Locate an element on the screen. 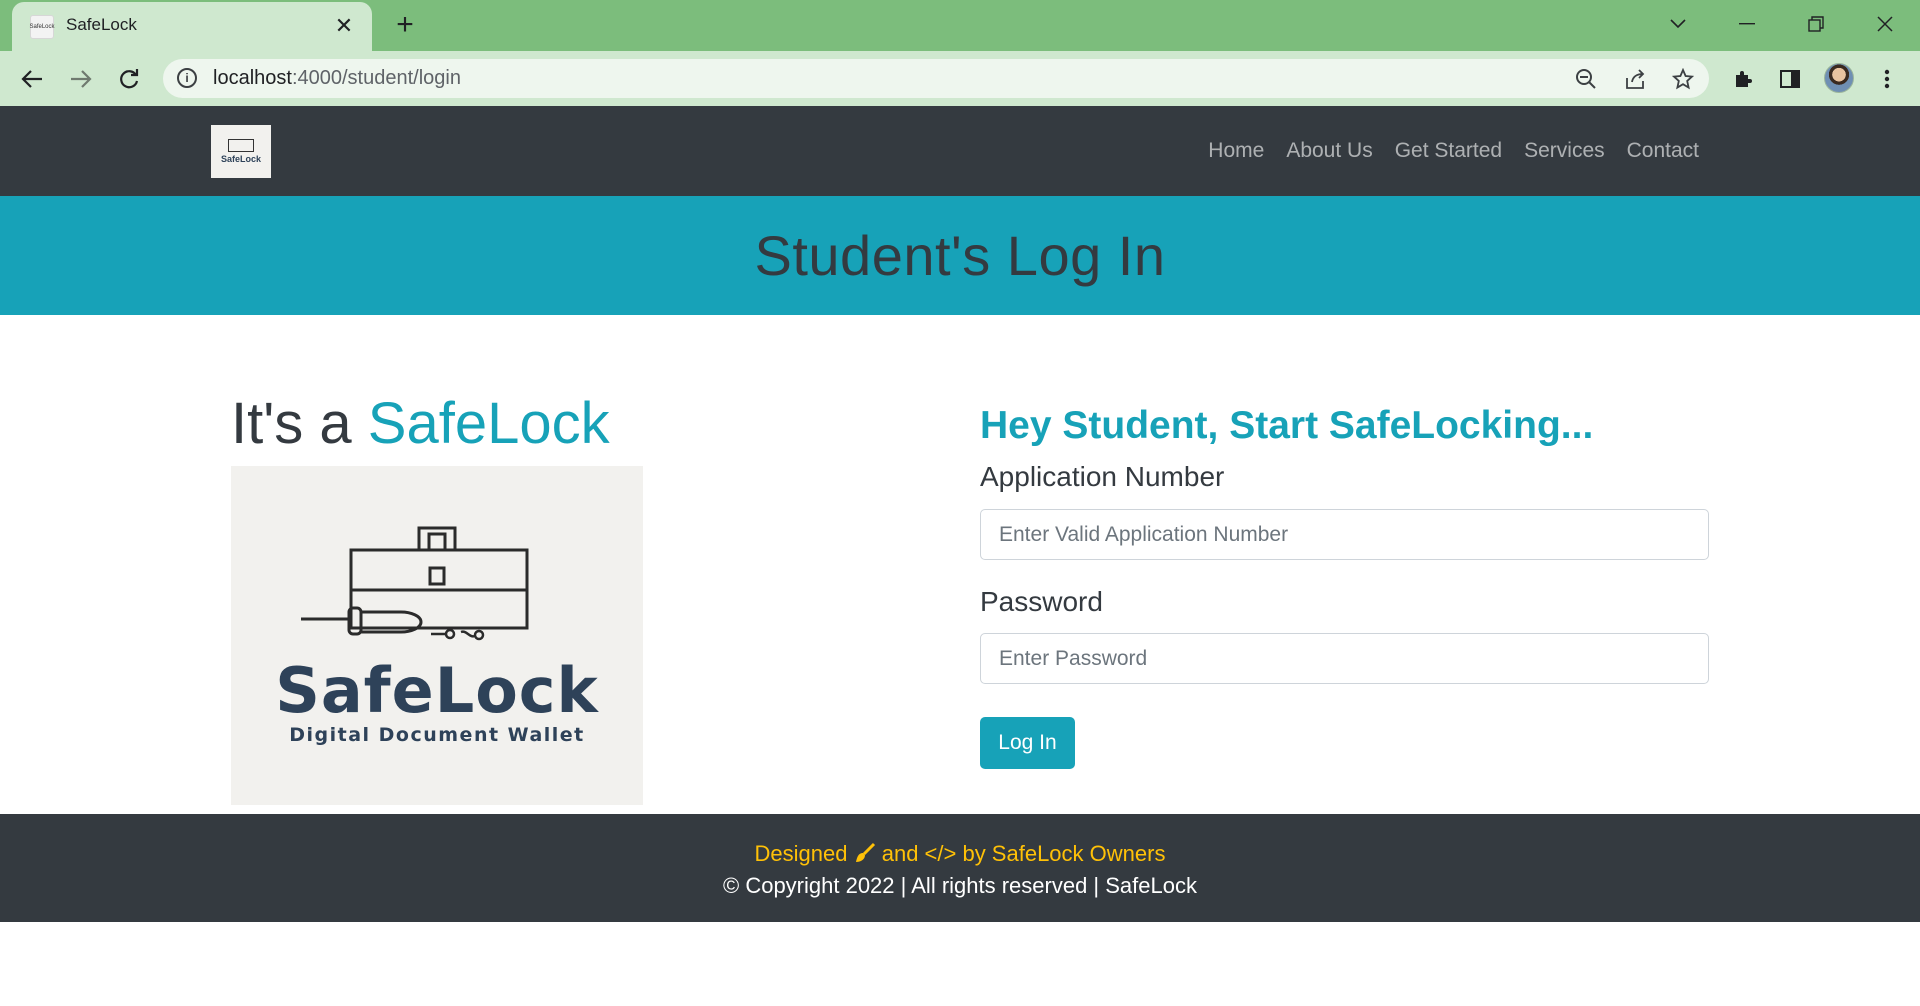  info-icon: i is located at coordinates (187, 78).